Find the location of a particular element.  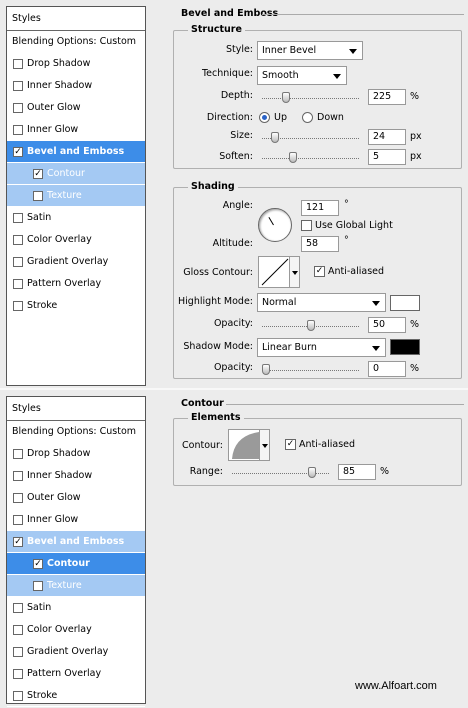

angle-input: 121 is located at coordinates (320, 208).